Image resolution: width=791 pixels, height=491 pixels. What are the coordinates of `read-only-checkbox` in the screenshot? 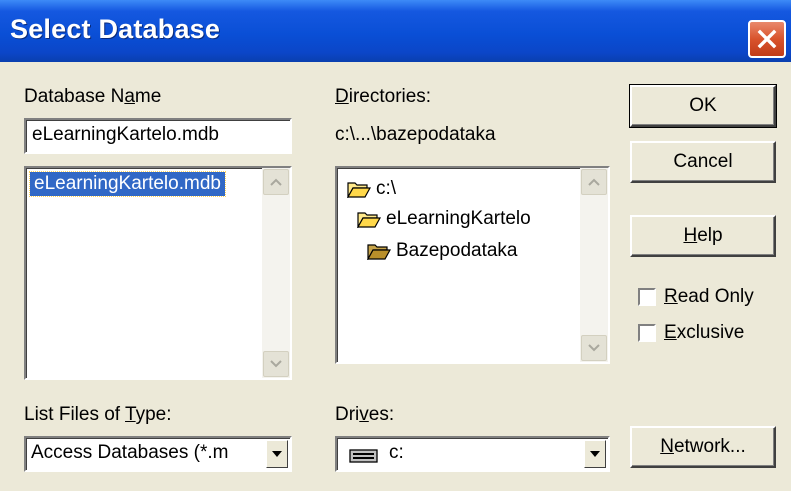 It's located at (647, 297).